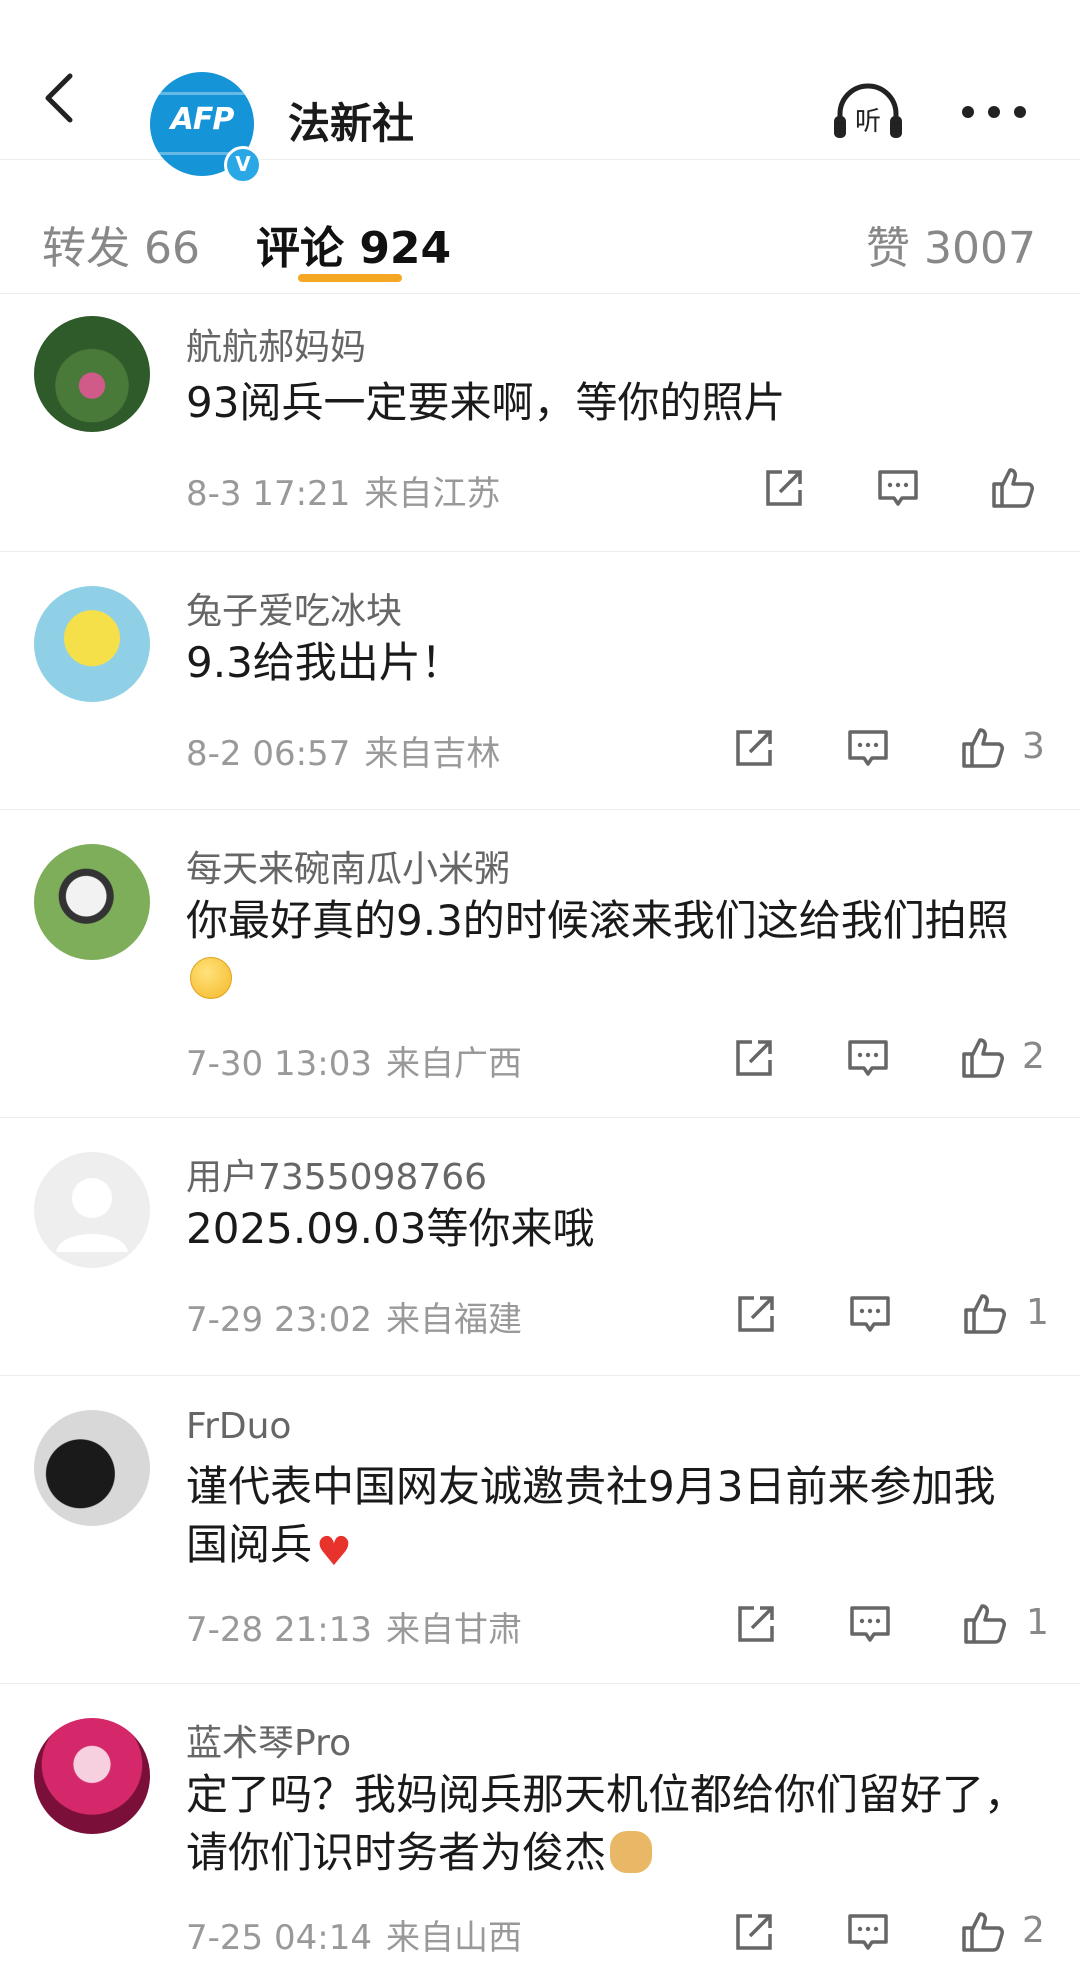 This screenshot has width=1080, height=1984. Describe the element at coordinates (294, 608) in the screenshot. I see `comment-username: 兔子爱吃冰块` at that location.